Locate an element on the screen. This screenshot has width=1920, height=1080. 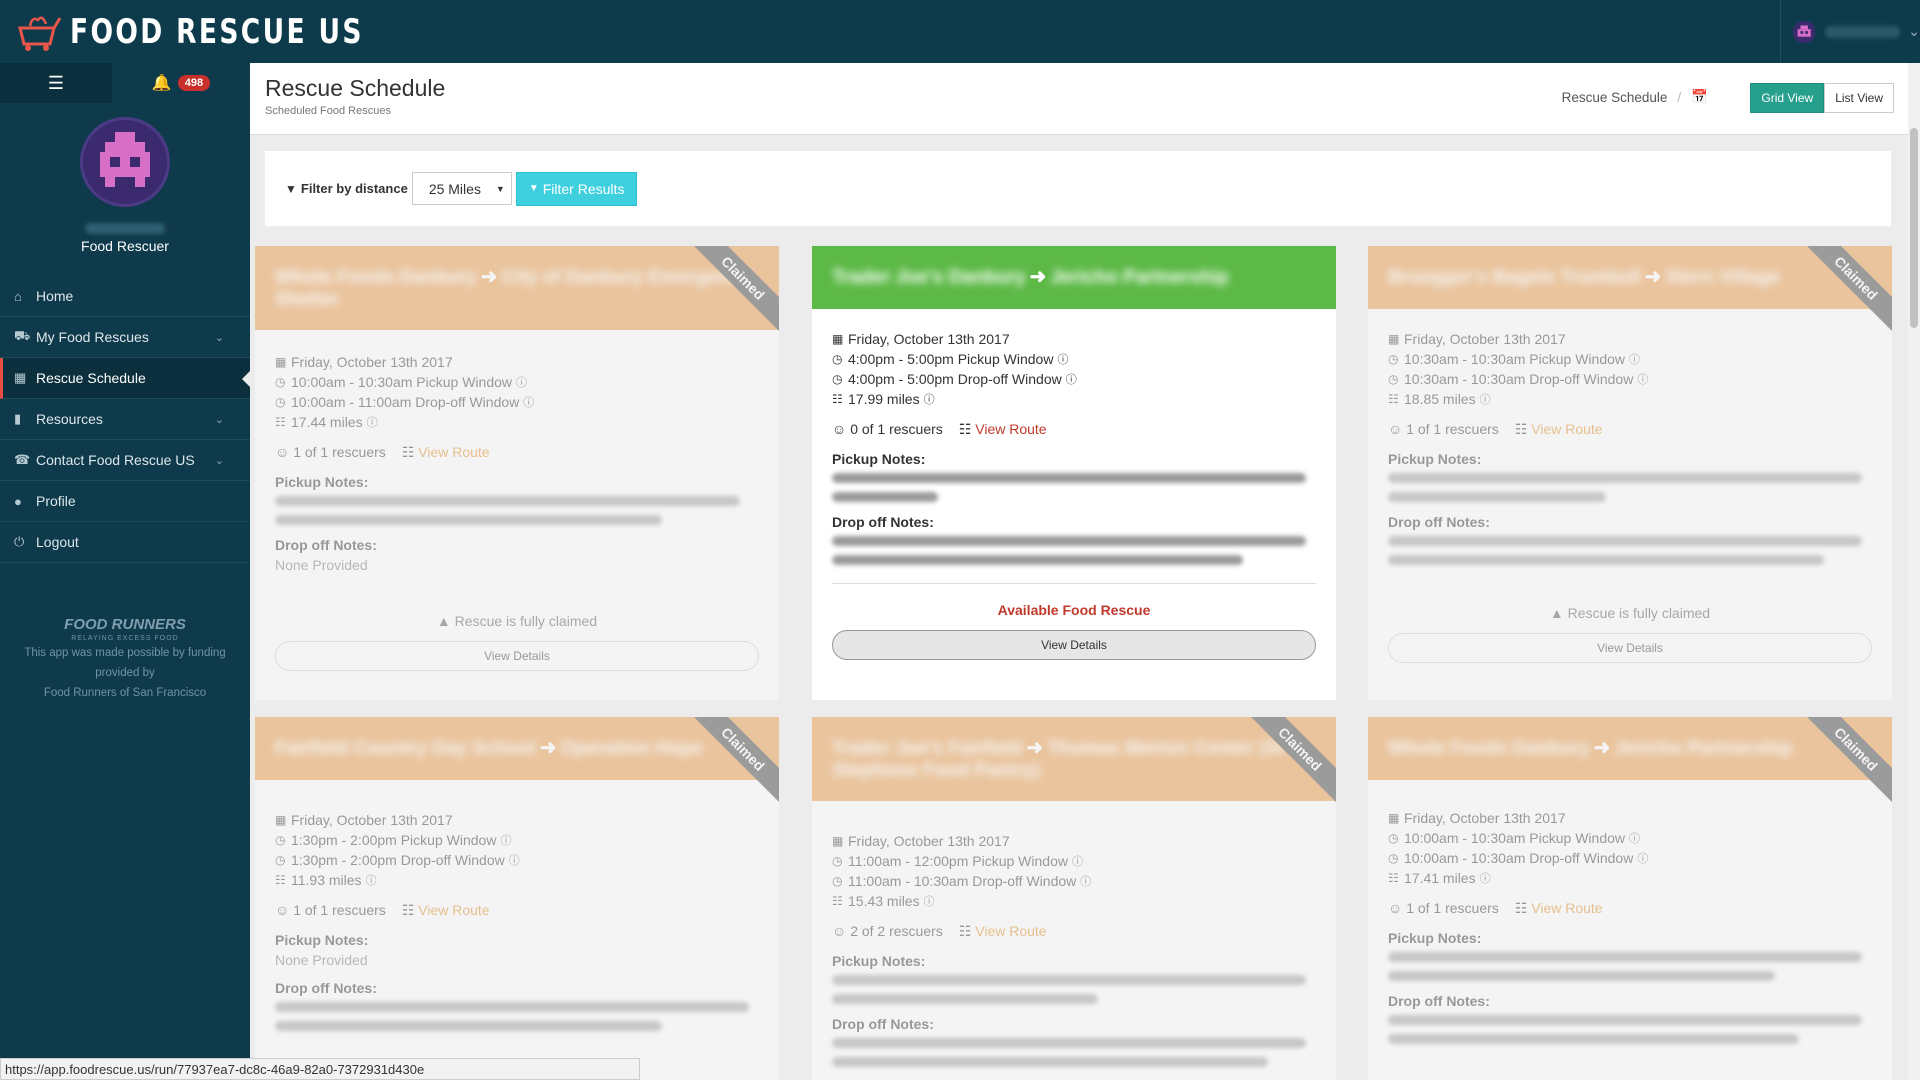
thumbs-up-icon: ▲ is located at coordinates (445, 621).